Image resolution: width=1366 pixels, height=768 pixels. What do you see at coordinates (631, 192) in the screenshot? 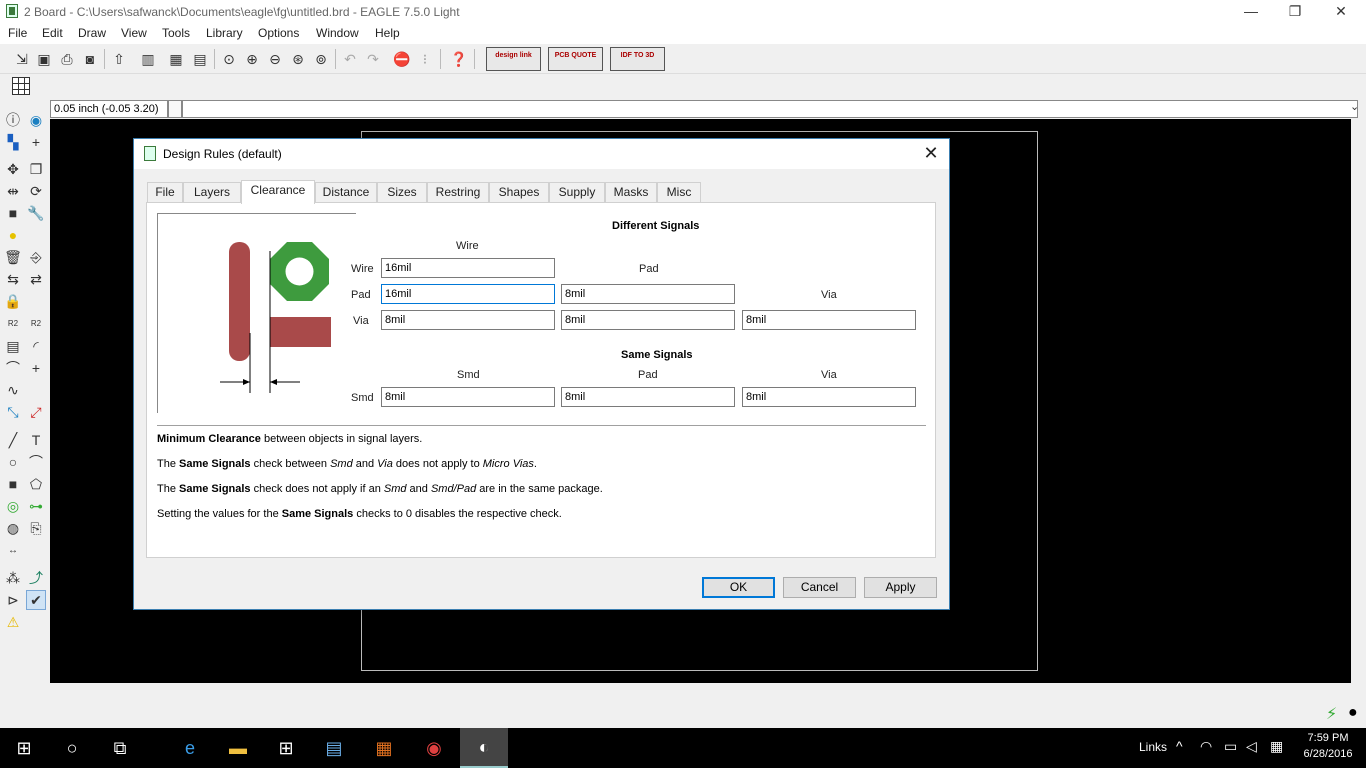
I see `tab-masks: Masks` at bounding box center [631, 192].